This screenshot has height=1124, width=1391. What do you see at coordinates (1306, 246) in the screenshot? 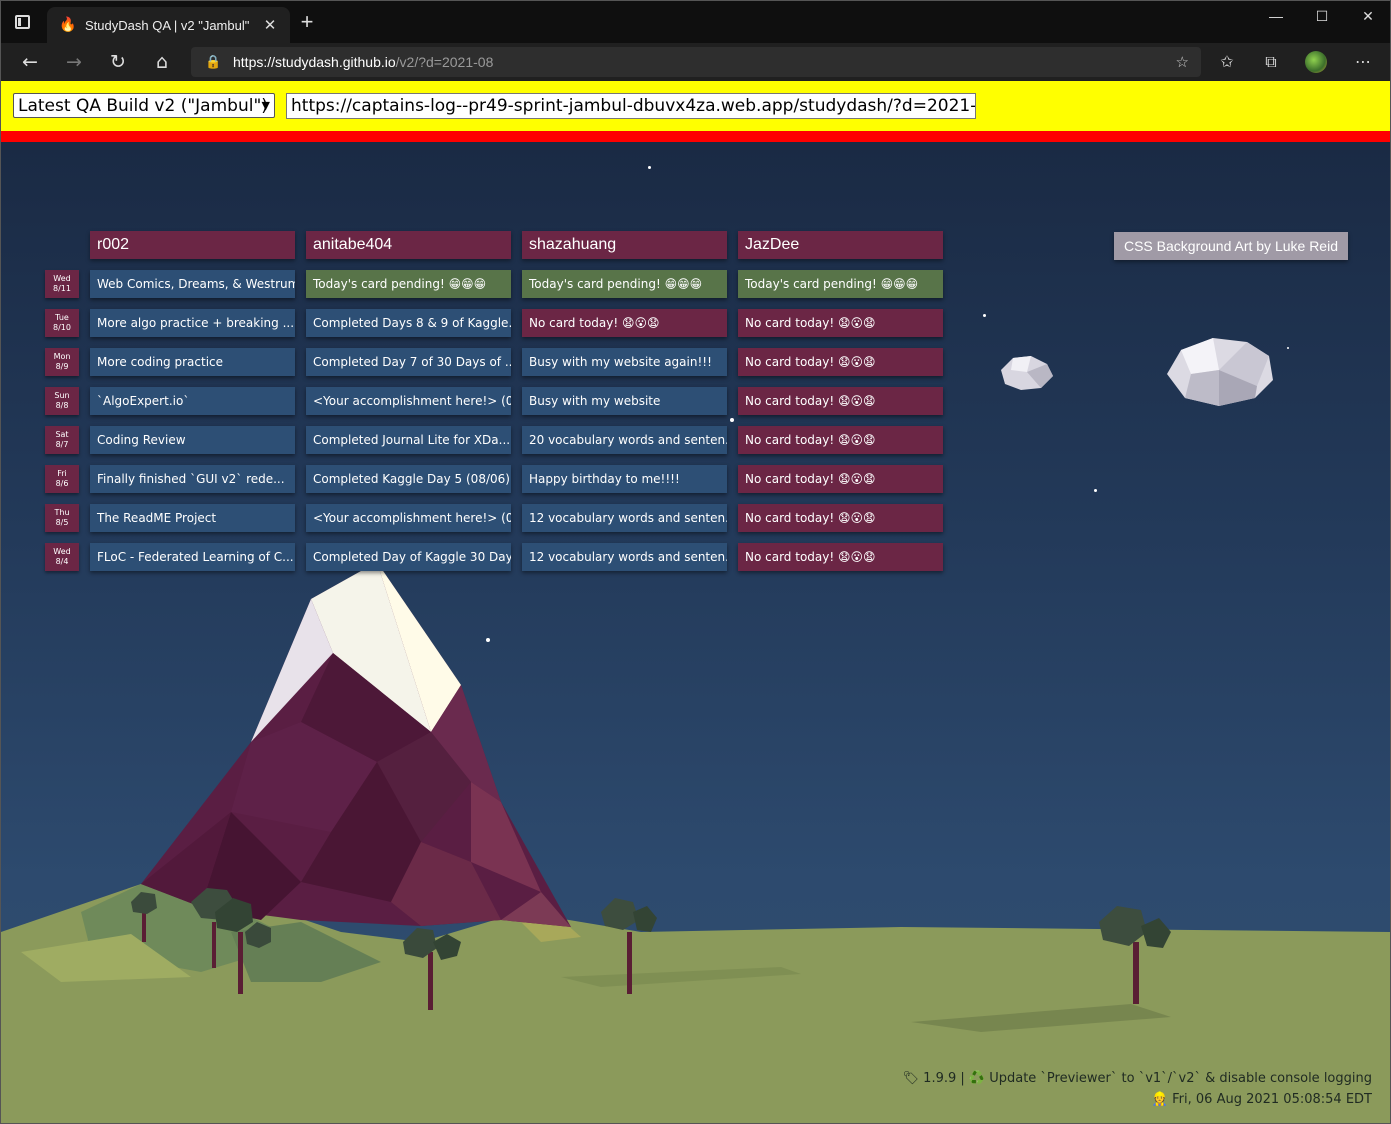
I see `credit-author-link: Luke Reid` at bounding box center [1306, 246].